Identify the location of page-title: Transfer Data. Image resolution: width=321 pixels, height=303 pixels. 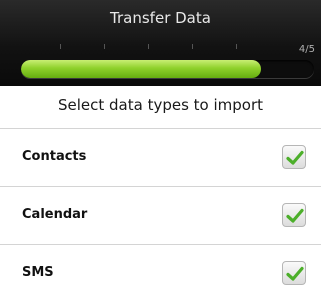
(160, 18).